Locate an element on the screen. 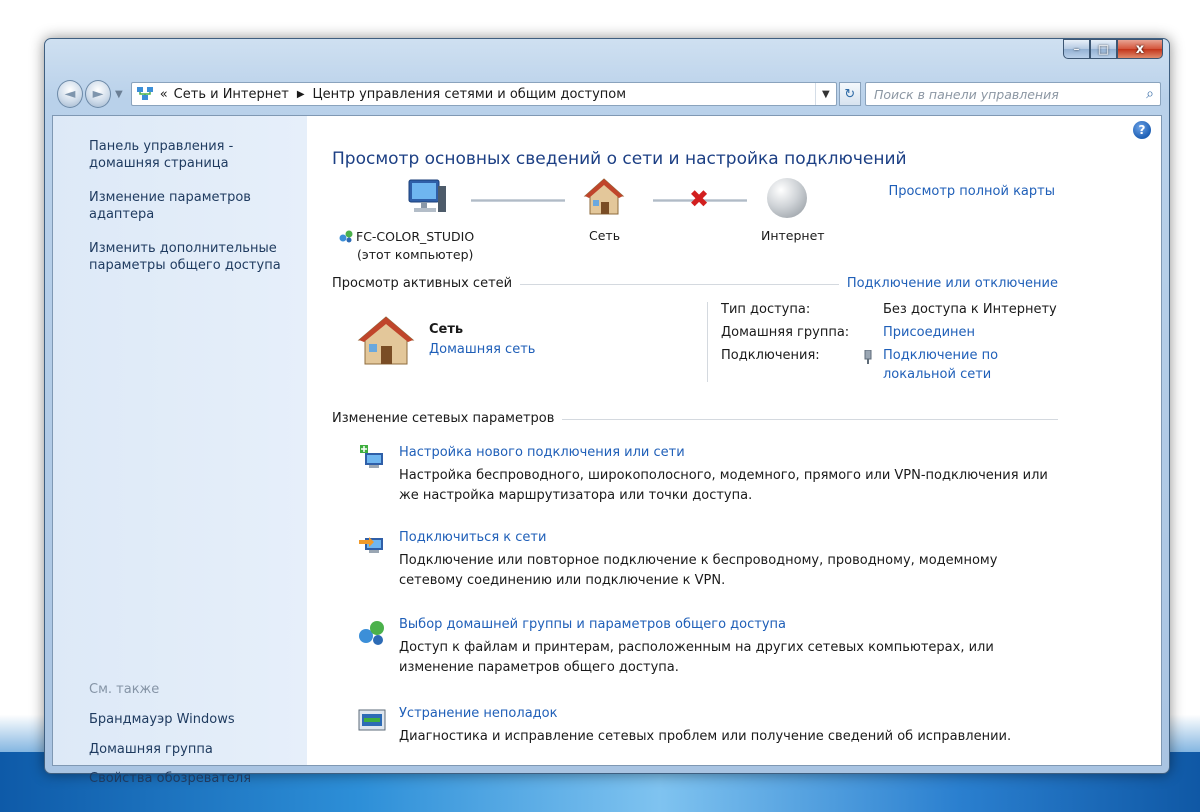 This screenshot has height=812, width=1200. homegroup-label: Домашняя группа: is located at coordinates (785, 332).